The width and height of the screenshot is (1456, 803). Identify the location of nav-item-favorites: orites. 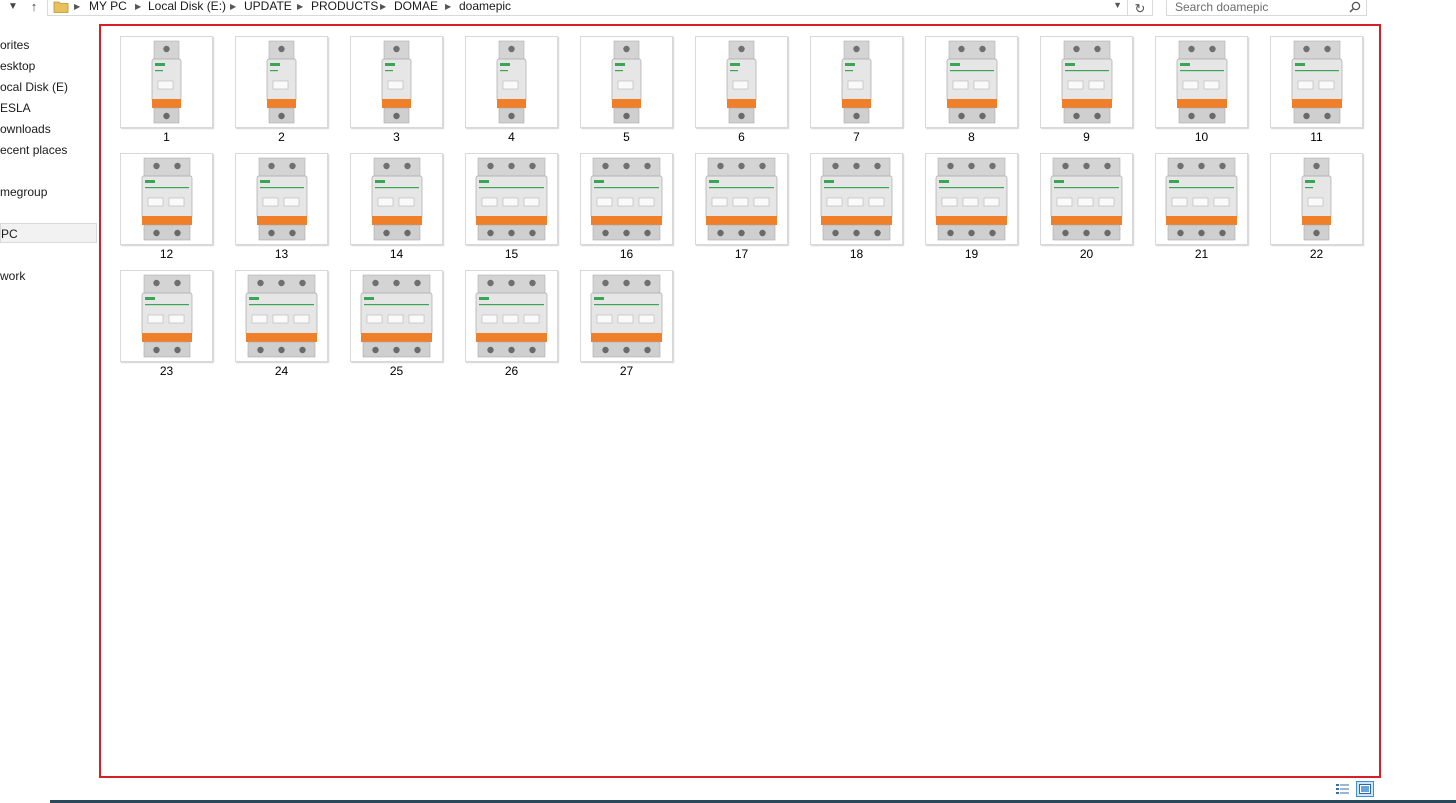
(48, 45).